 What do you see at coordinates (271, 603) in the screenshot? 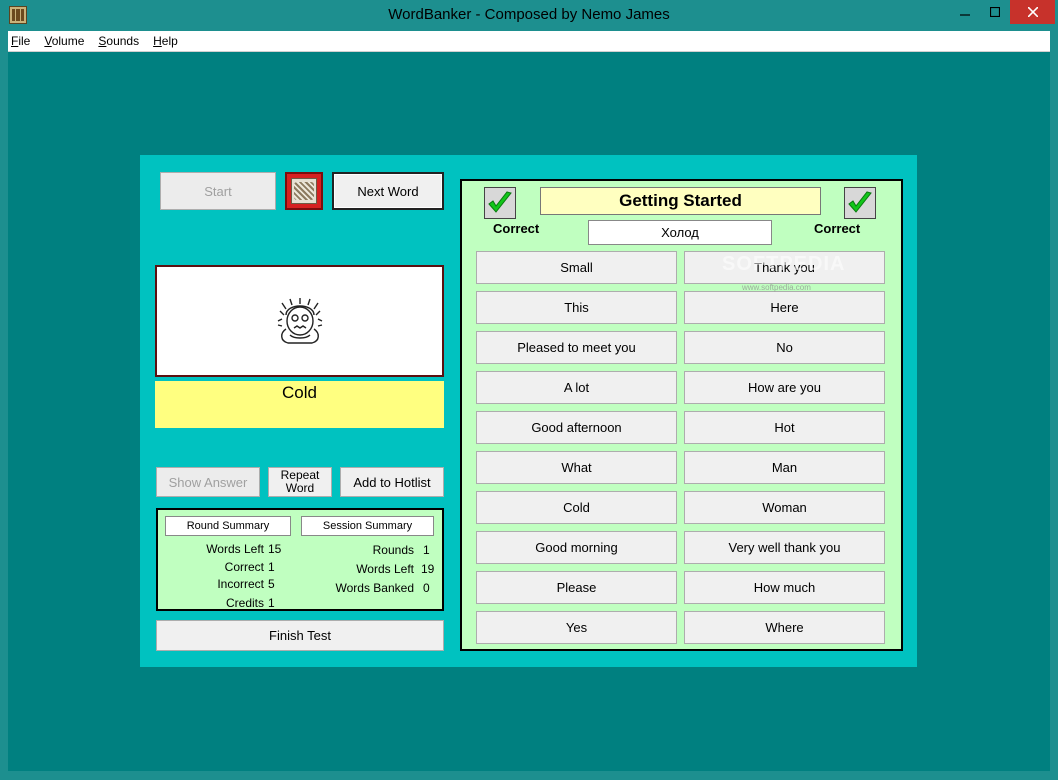
I see `round-credits-value: 1` at bounding box center [271, 603].